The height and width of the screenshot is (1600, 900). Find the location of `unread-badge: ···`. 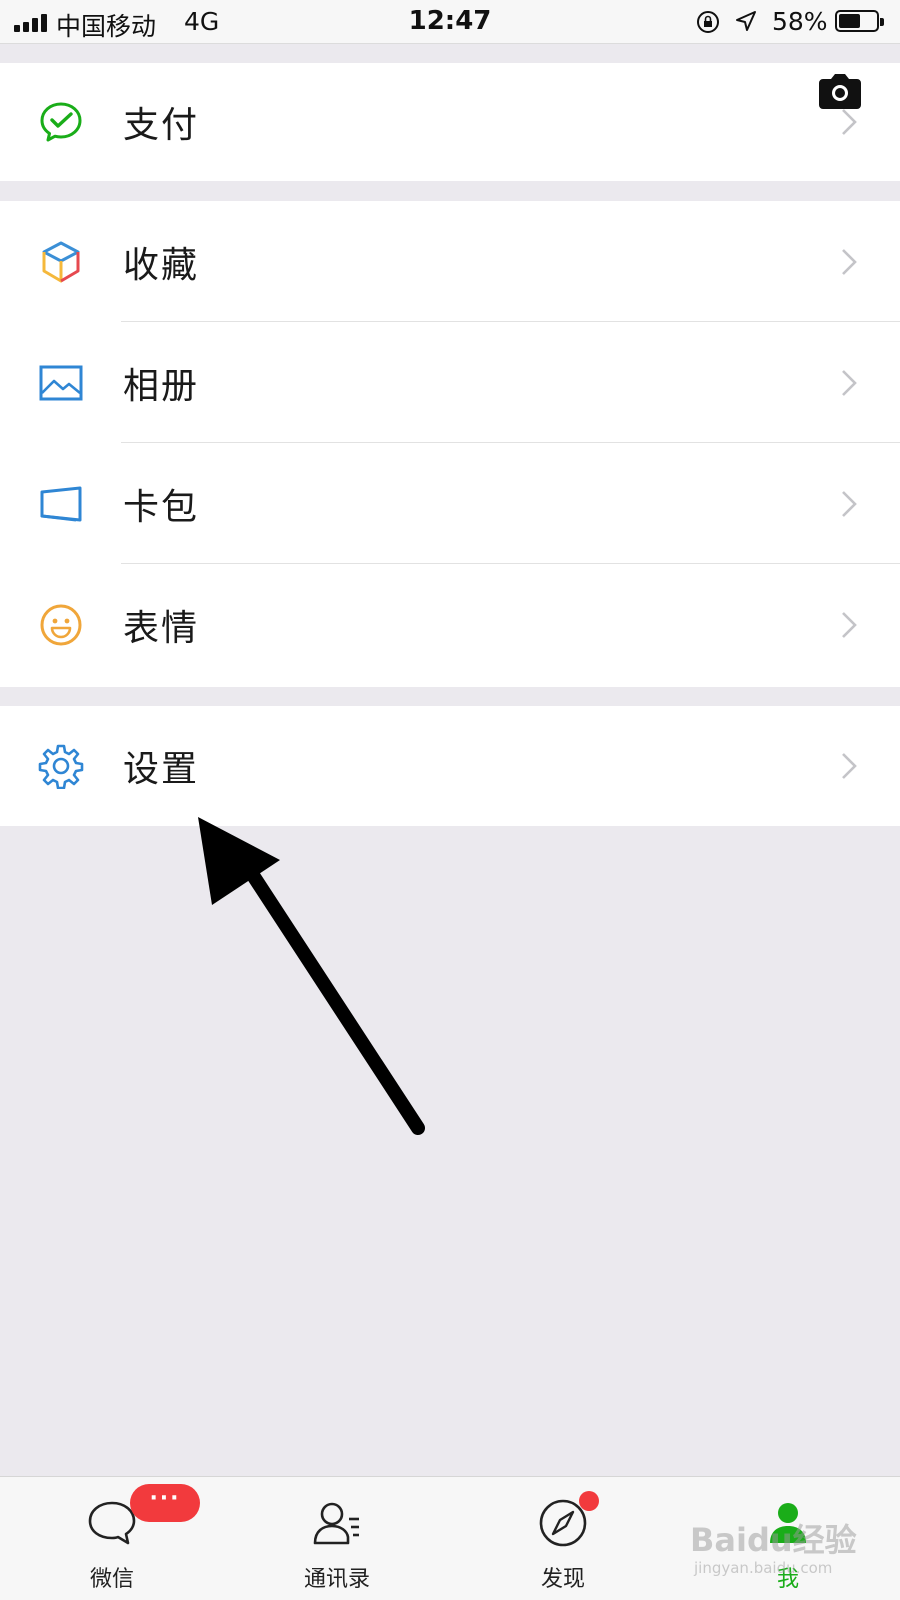

unread-badge: ··· is located at coordinates (165, 1503).